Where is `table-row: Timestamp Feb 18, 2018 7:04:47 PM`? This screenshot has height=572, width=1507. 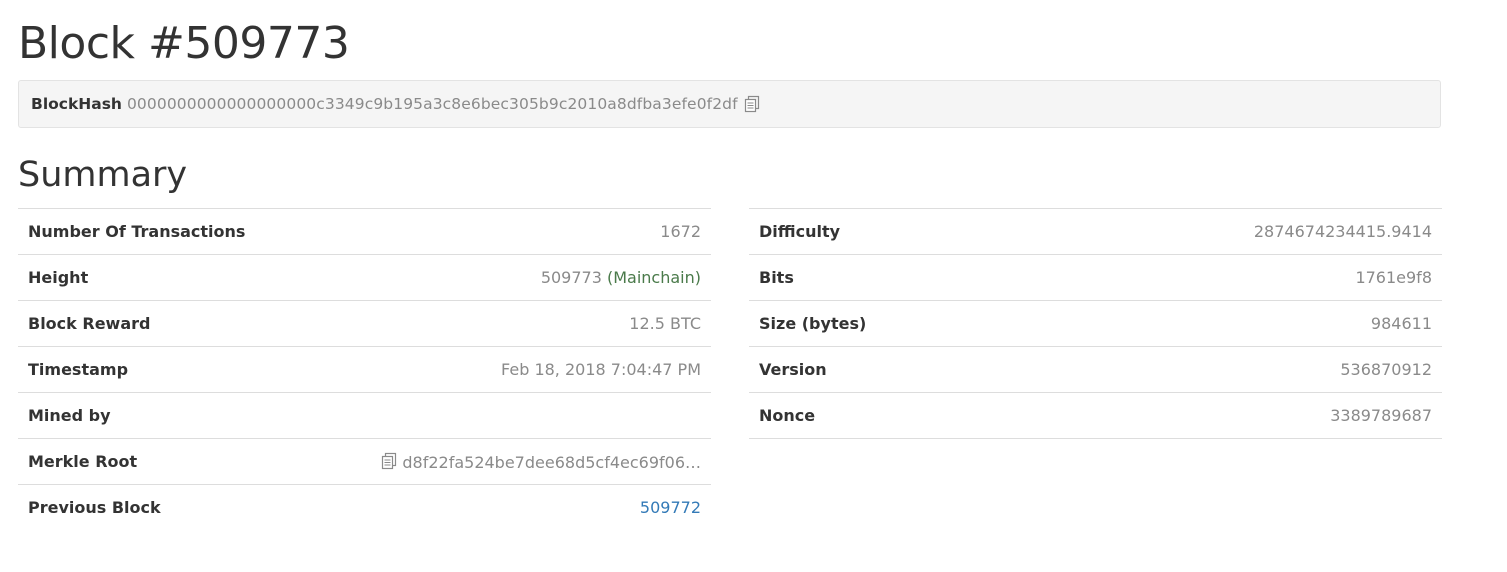 table-row: Timestamp Feb 18, 2018 7:04:47 PM is located at coordinates (364, 369).